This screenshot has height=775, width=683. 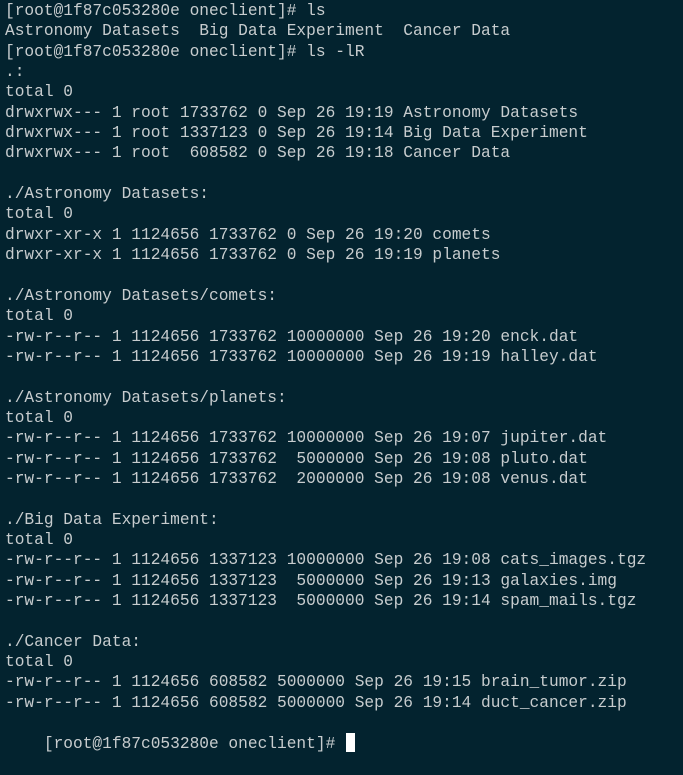 I want to click on terminal-output-line: ./Astronomy Datasets/comets:, so click(x=141, y=295).